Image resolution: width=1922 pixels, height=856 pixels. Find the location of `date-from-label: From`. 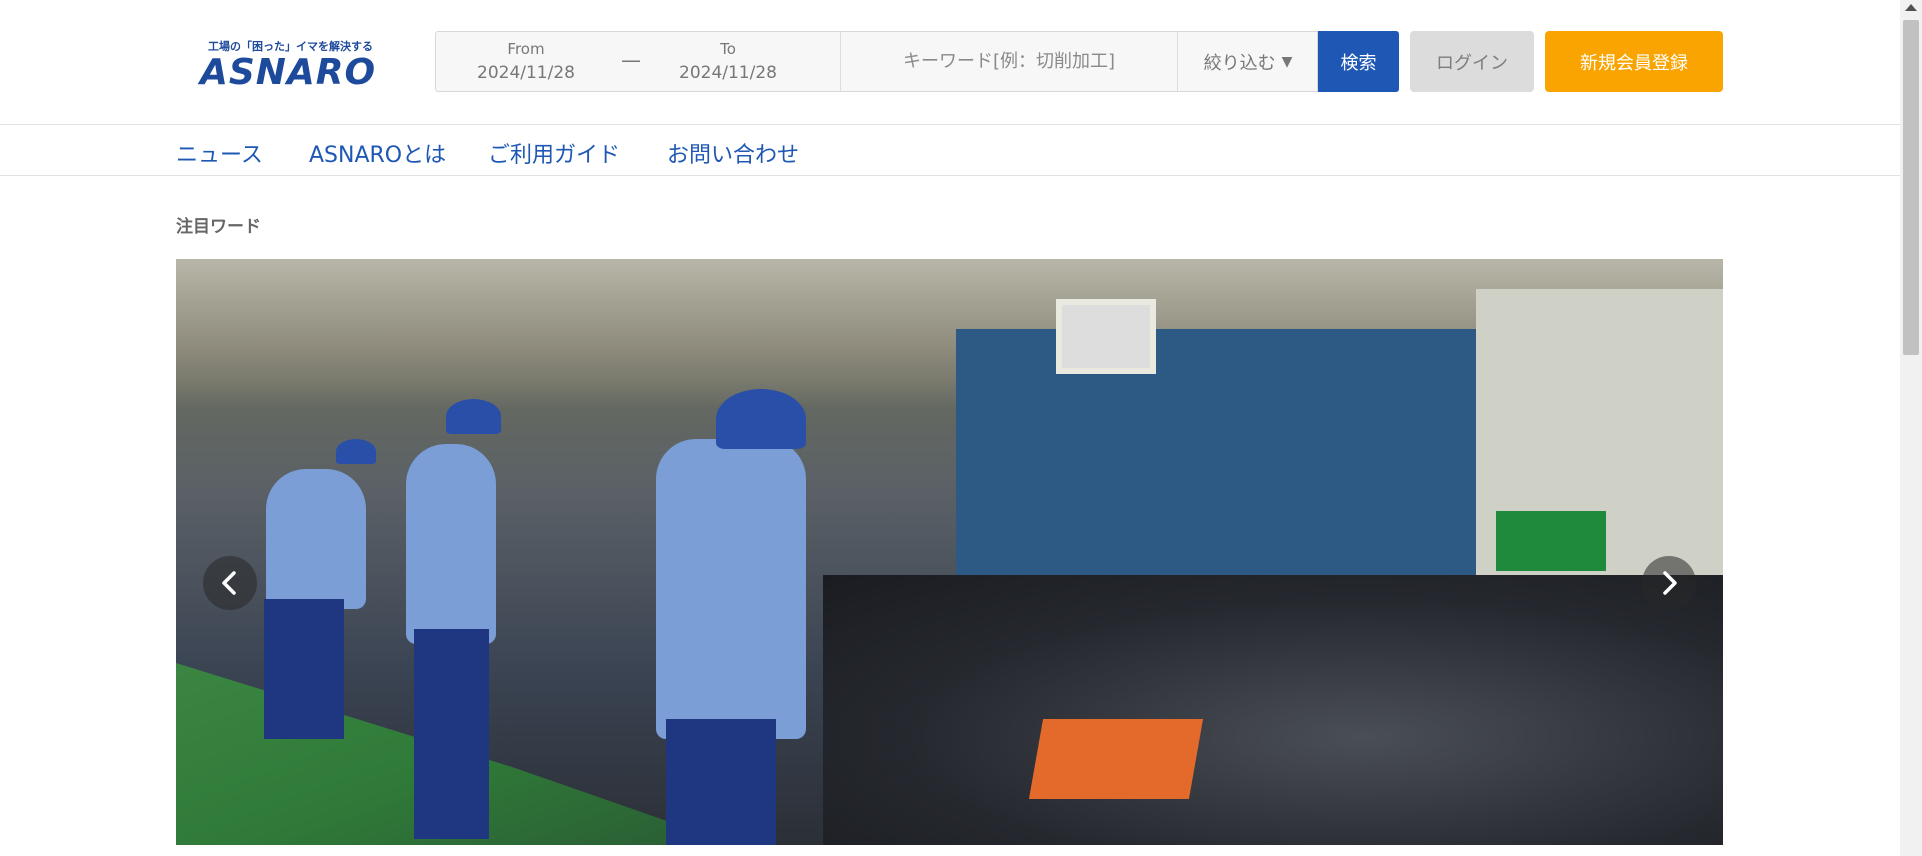

date-from-label: From is located at coordinates (526, 49).